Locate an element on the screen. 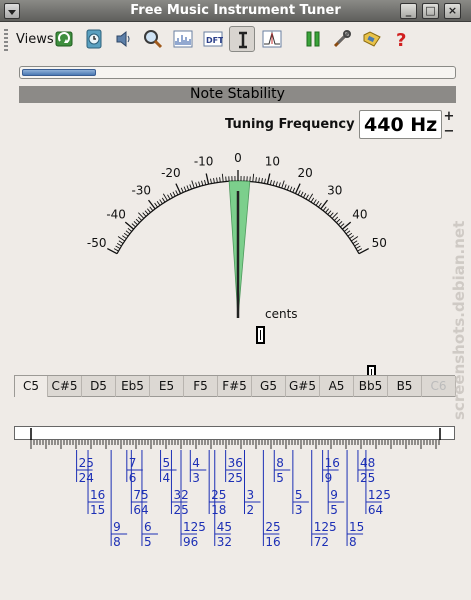  refresh-icon is located at coordinates (64, 39).